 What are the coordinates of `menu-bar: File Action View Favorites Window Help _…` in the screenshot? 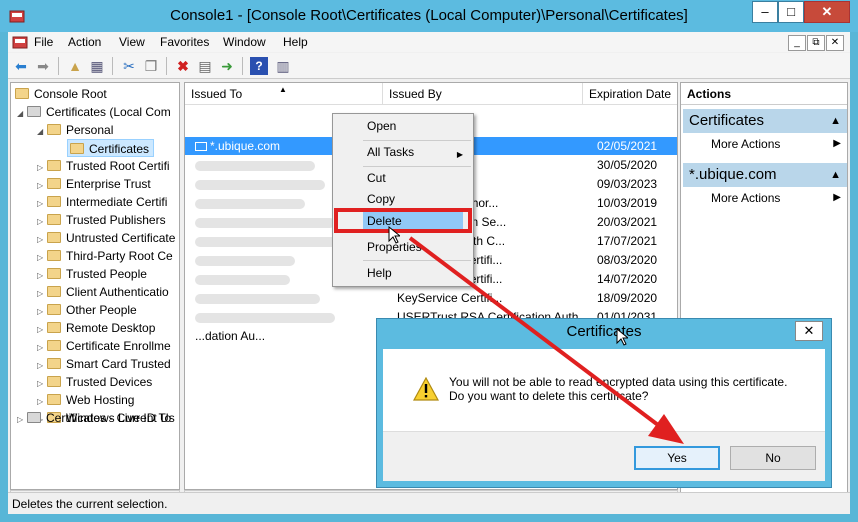 It's located at (429, 42).